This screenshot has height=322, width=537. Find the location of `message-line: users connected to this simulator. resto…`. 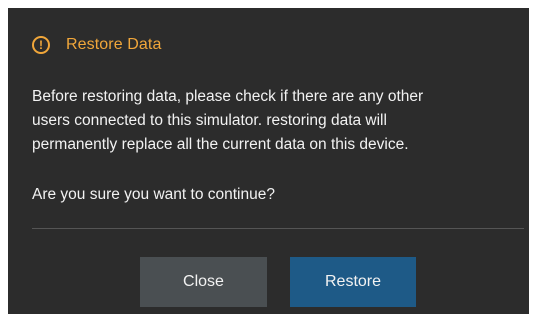

message-line: users connected to this simulator. resto… is located at coordinates (209, 120).